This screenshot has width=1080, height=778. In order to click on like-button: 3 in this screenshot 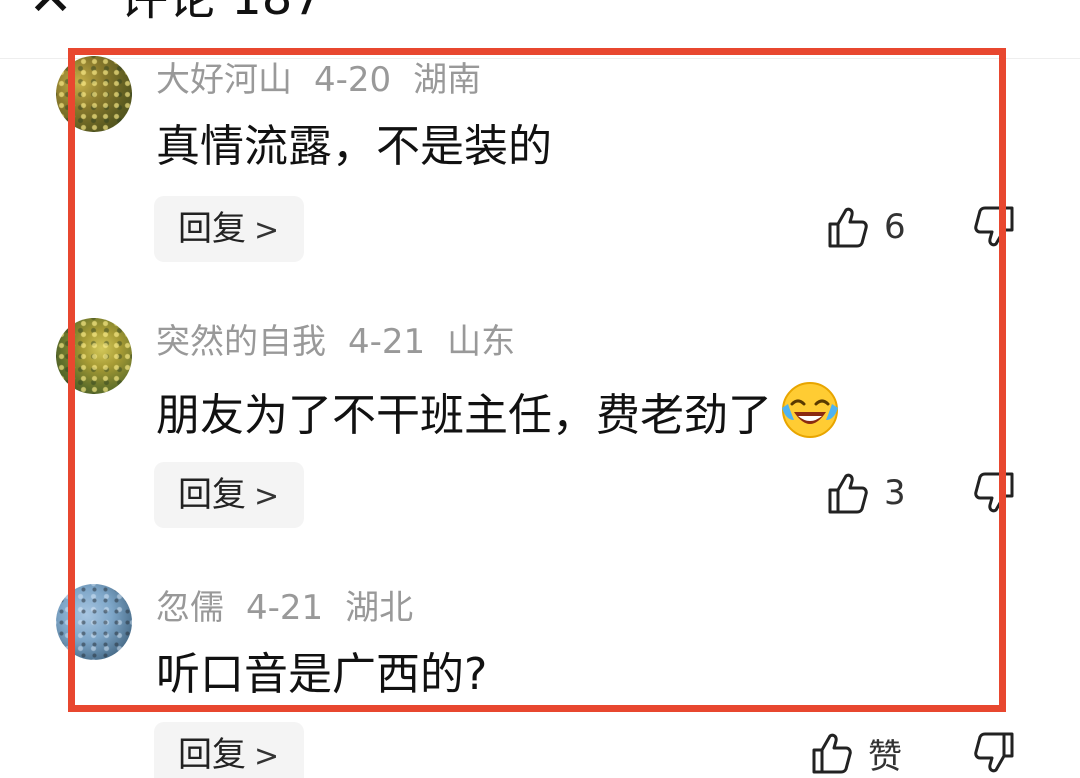, I will do `click(865, 493)`.